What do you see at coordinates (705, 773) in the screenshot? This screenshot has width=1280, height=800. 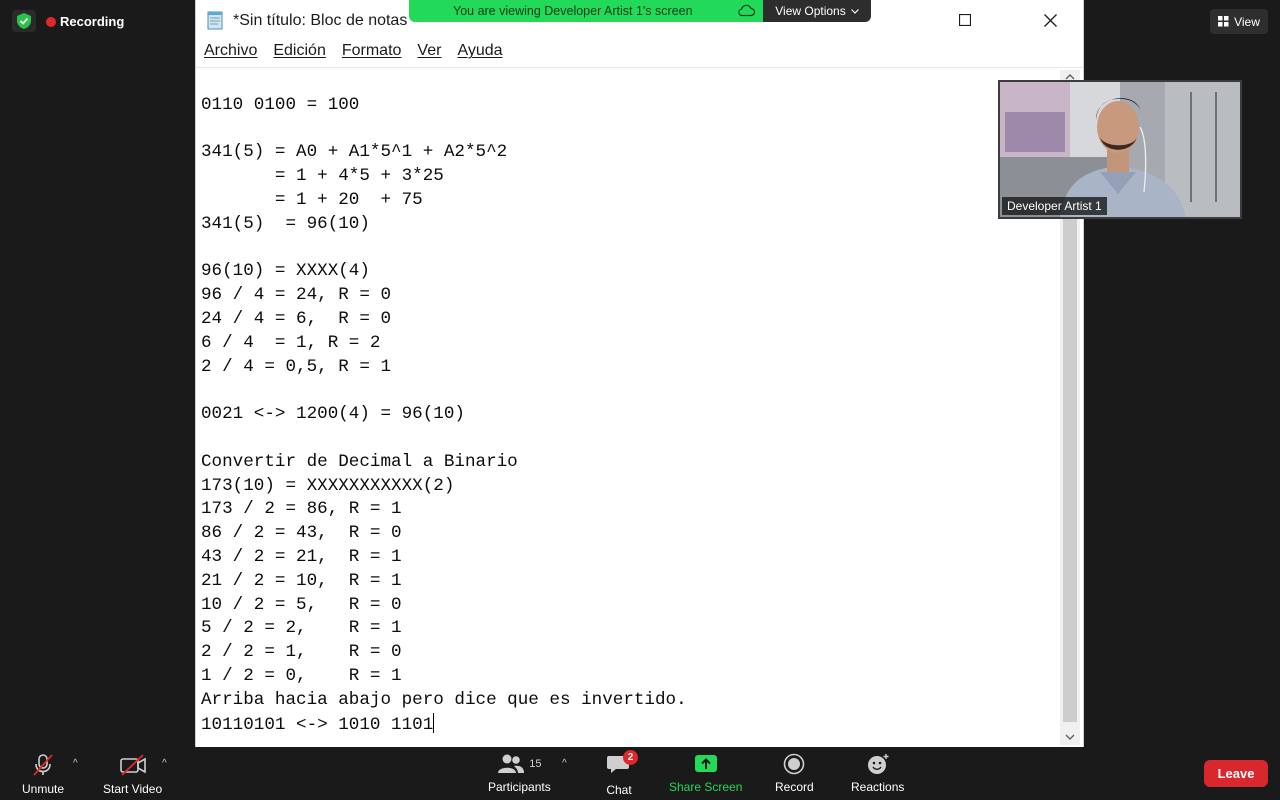 I see `share-screen-button: Share Screen` at bounding box center [705, 773].